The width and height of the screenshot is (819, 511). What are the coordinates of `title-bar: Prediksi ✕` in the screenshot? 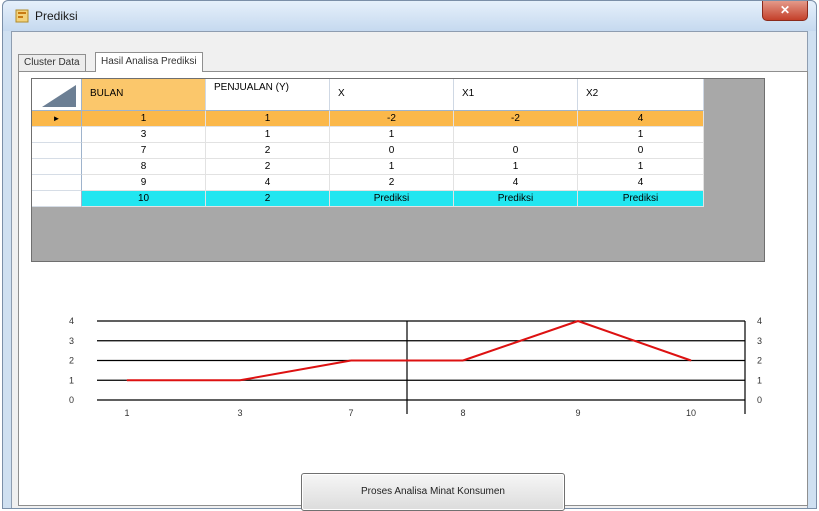 It's located at (409, 16).